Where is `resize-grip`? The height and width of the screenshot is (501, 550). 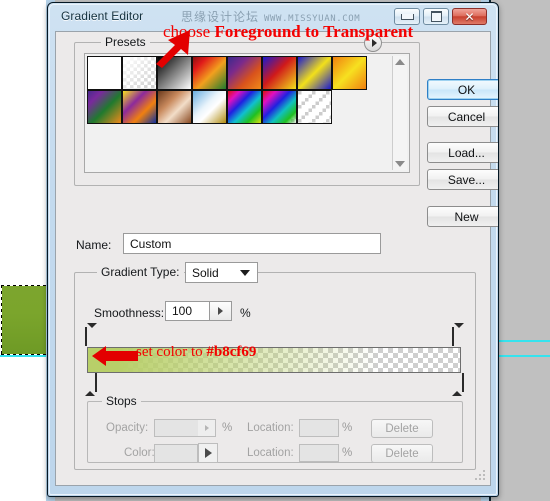
resize-grip is located at coordinates (480, 476).